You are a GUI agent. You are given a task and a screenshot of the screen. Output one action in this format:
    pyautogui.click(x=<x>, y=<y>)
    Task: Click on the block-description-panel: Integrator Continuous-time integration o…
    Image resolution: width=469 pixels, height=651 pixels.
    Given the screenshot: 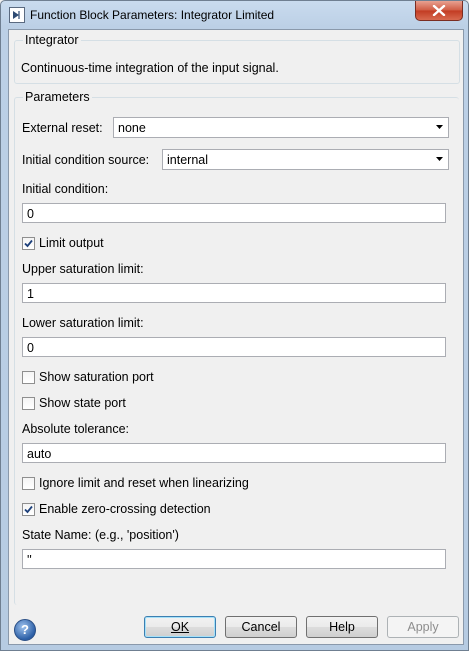 What is the action you would take?
    pyautogui.click(x=237, y=58)
    